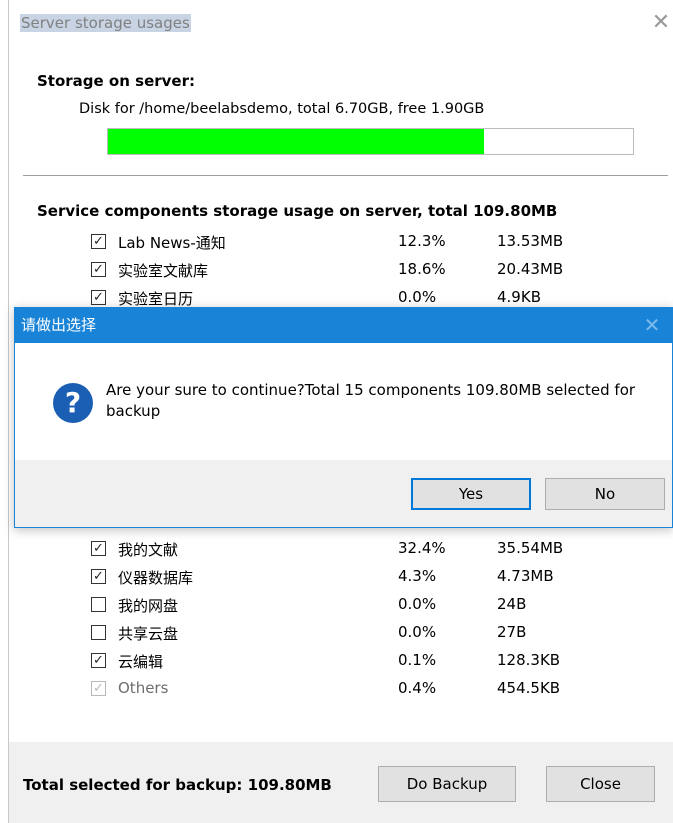 Image resolution: width=673 pixels, height=823 pixels. What do you see at coordinates (143, 688) in the screenshot?
I see `component-name: Others` at bounding box center [143, 688].